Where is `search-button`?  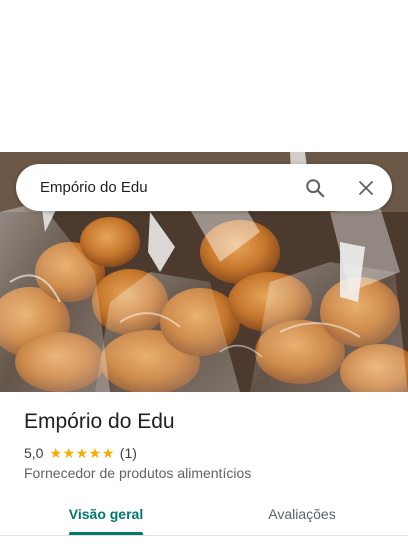 search-button is located at coordinates (314, 187).